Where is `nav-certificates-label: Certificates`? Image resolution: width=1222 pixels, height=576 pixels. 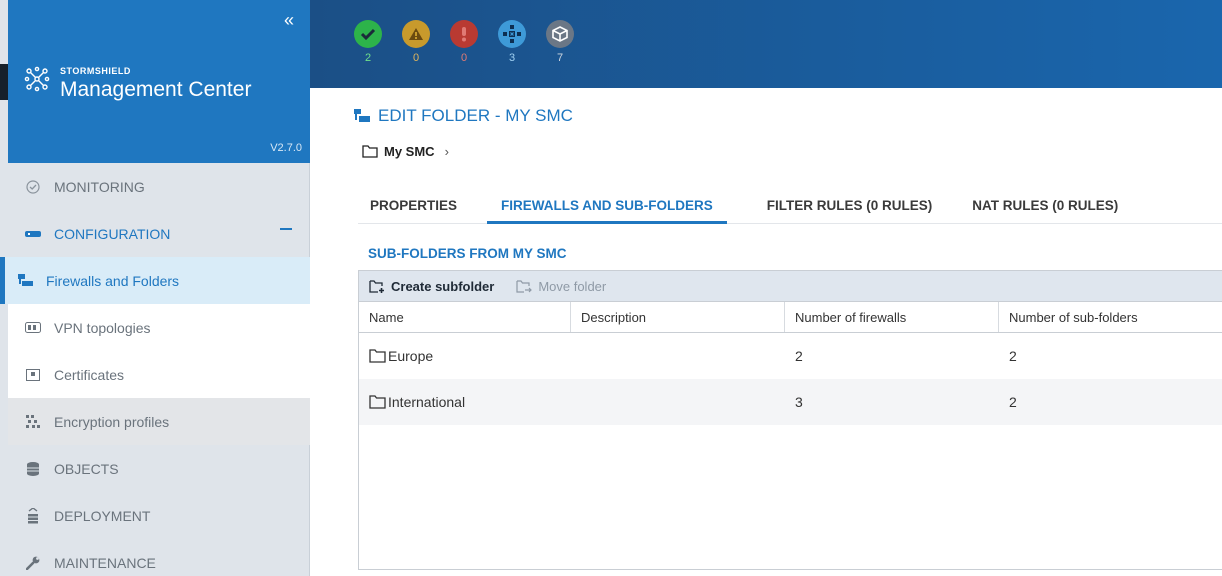
nav-certificates-label: Certificates is located at coordinates (89, 374).